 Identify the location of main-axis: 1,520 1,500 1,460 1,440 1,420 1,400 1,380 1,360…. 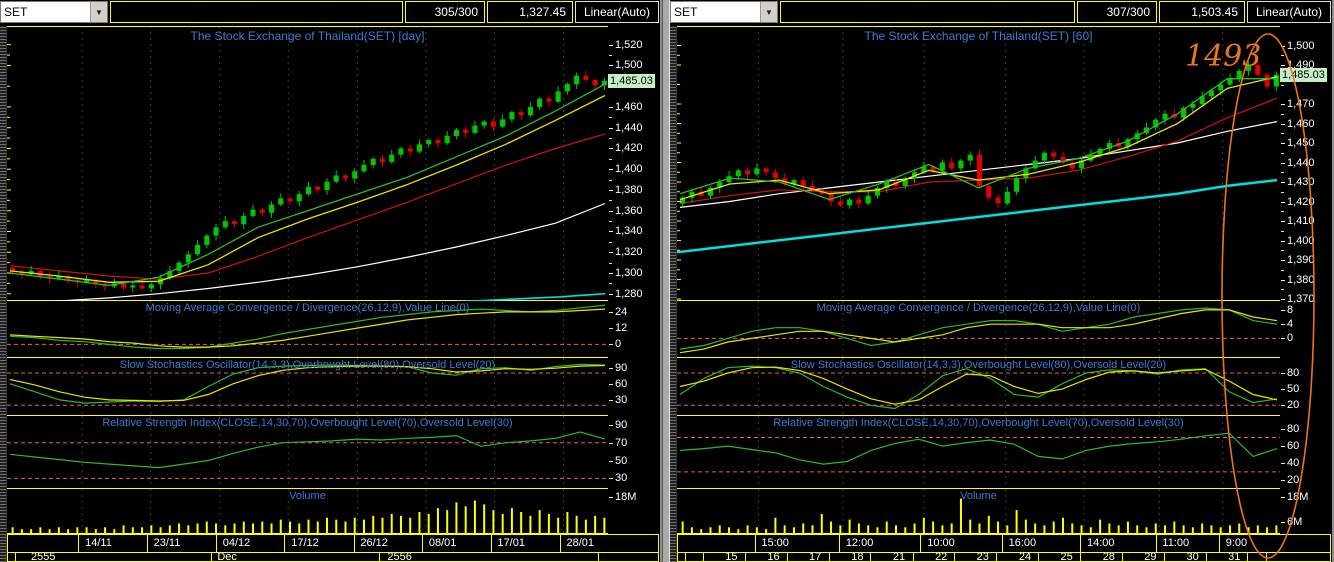
(635, 163).